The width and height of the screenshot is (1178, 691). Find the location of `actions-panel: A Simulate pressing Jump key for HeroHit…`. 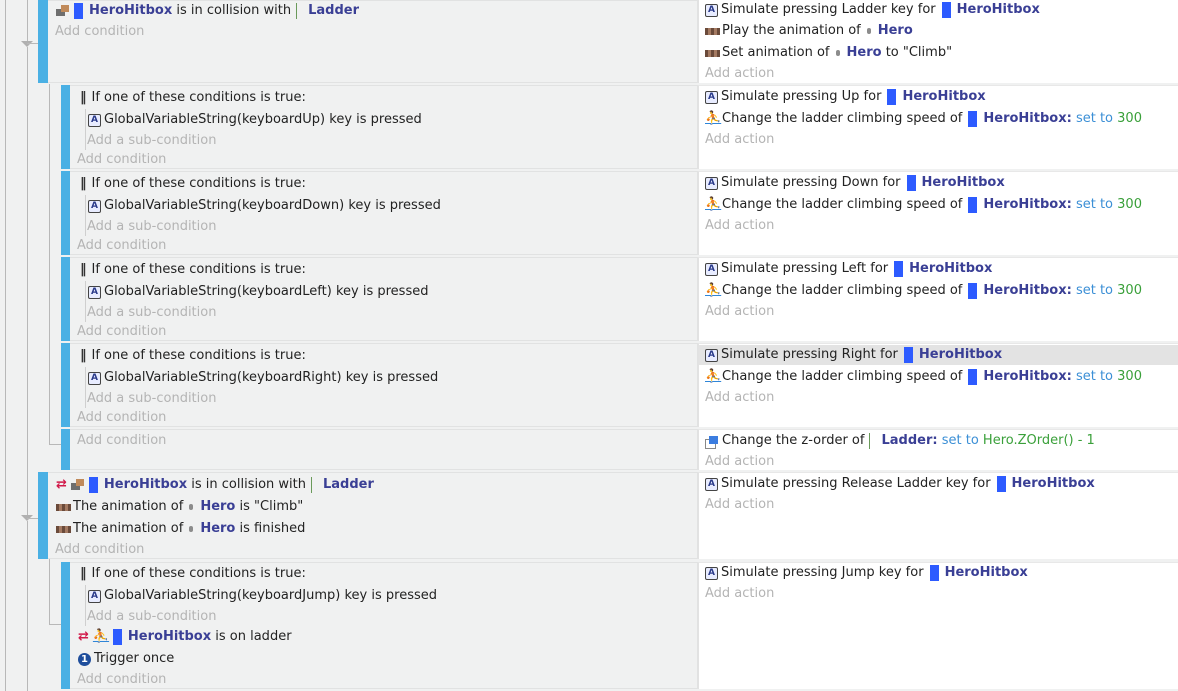

actions-panel: A Simulate pressing Jump key for HeroHit… is located at coordinates (938, 625).